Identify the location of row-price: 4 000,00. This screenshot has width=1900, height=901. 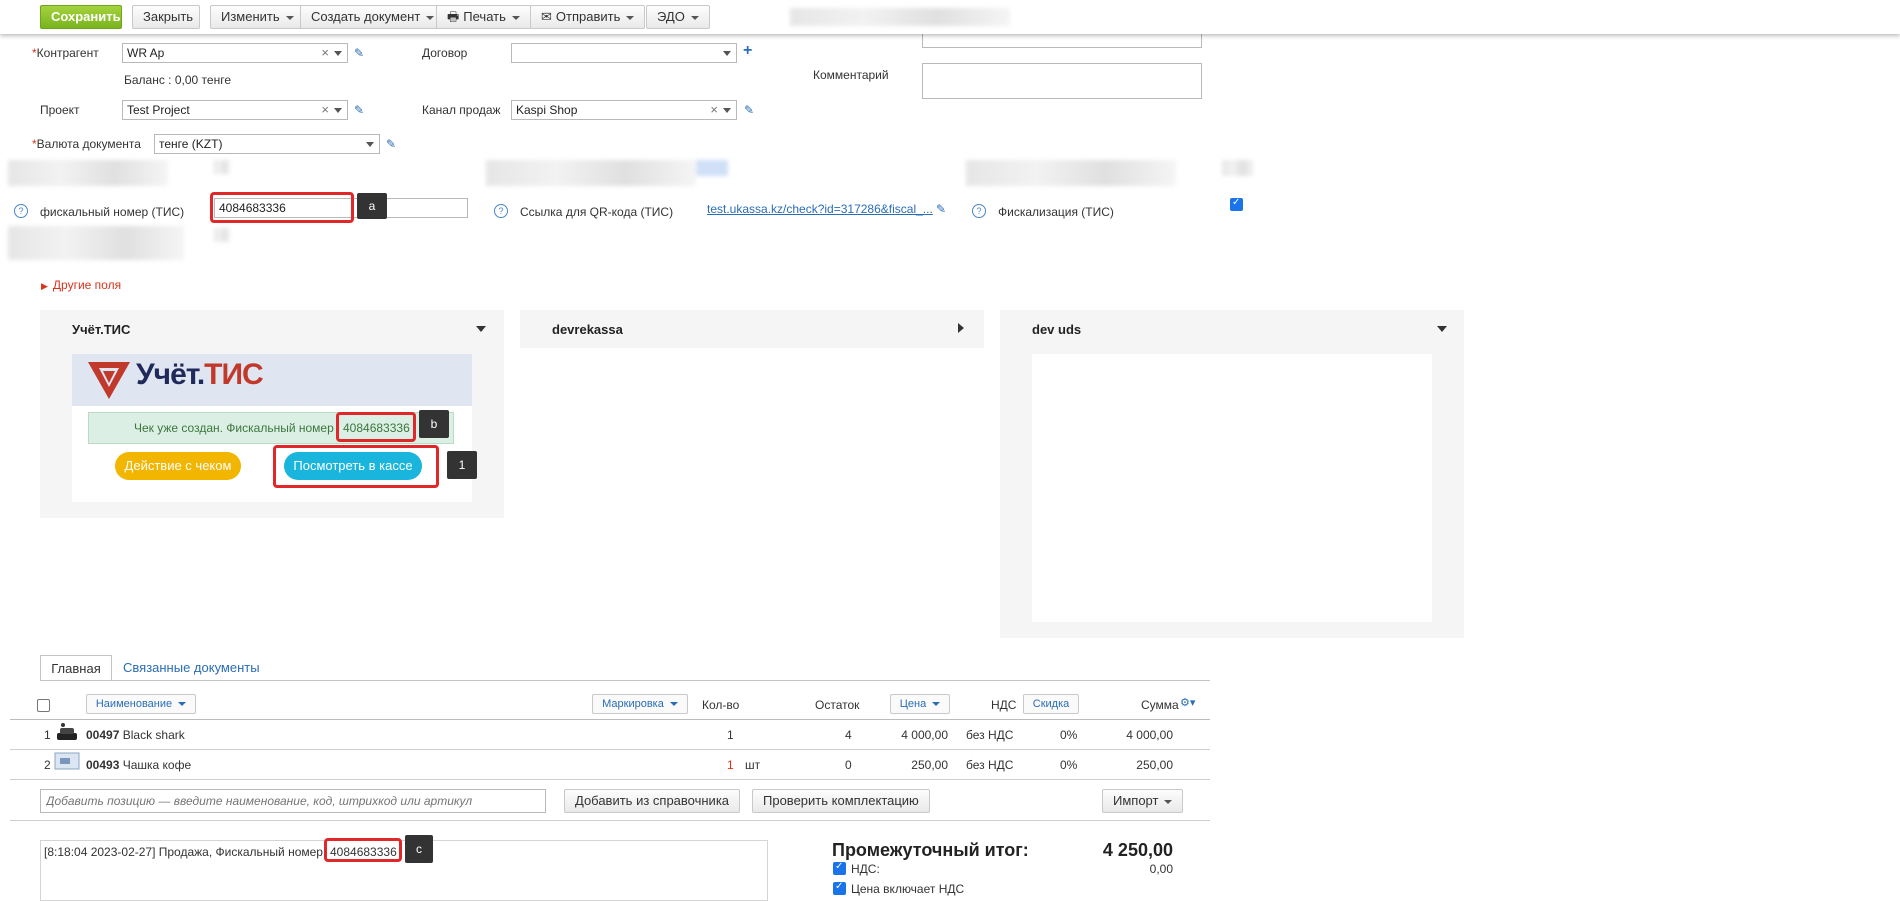
(914, 735).